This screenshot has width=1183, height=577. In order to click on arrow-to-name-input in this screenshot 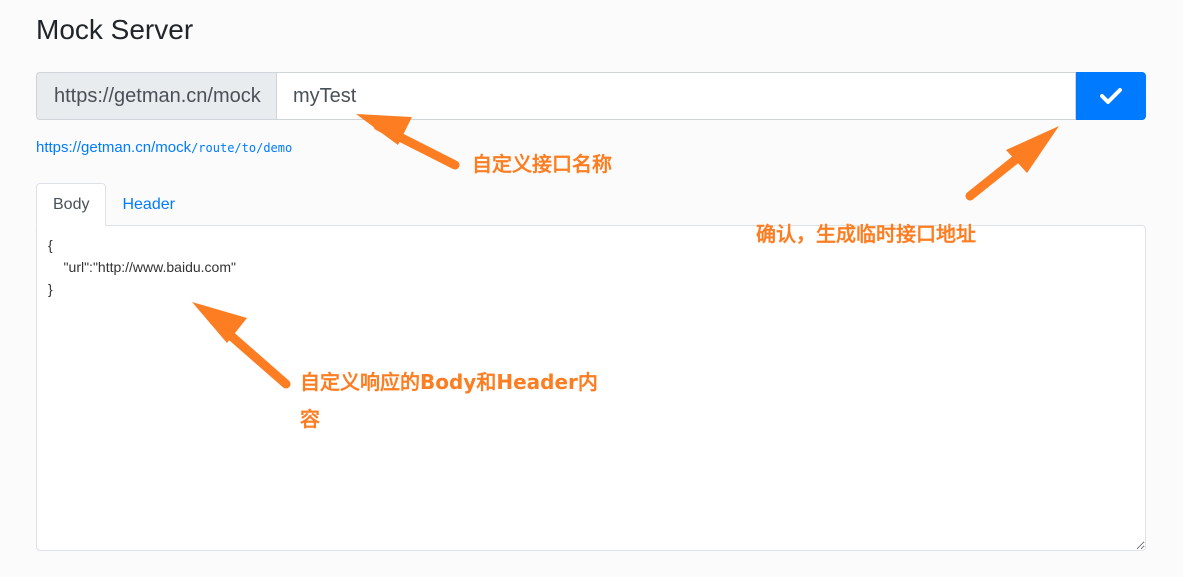, I will do `click(408, 142)`.